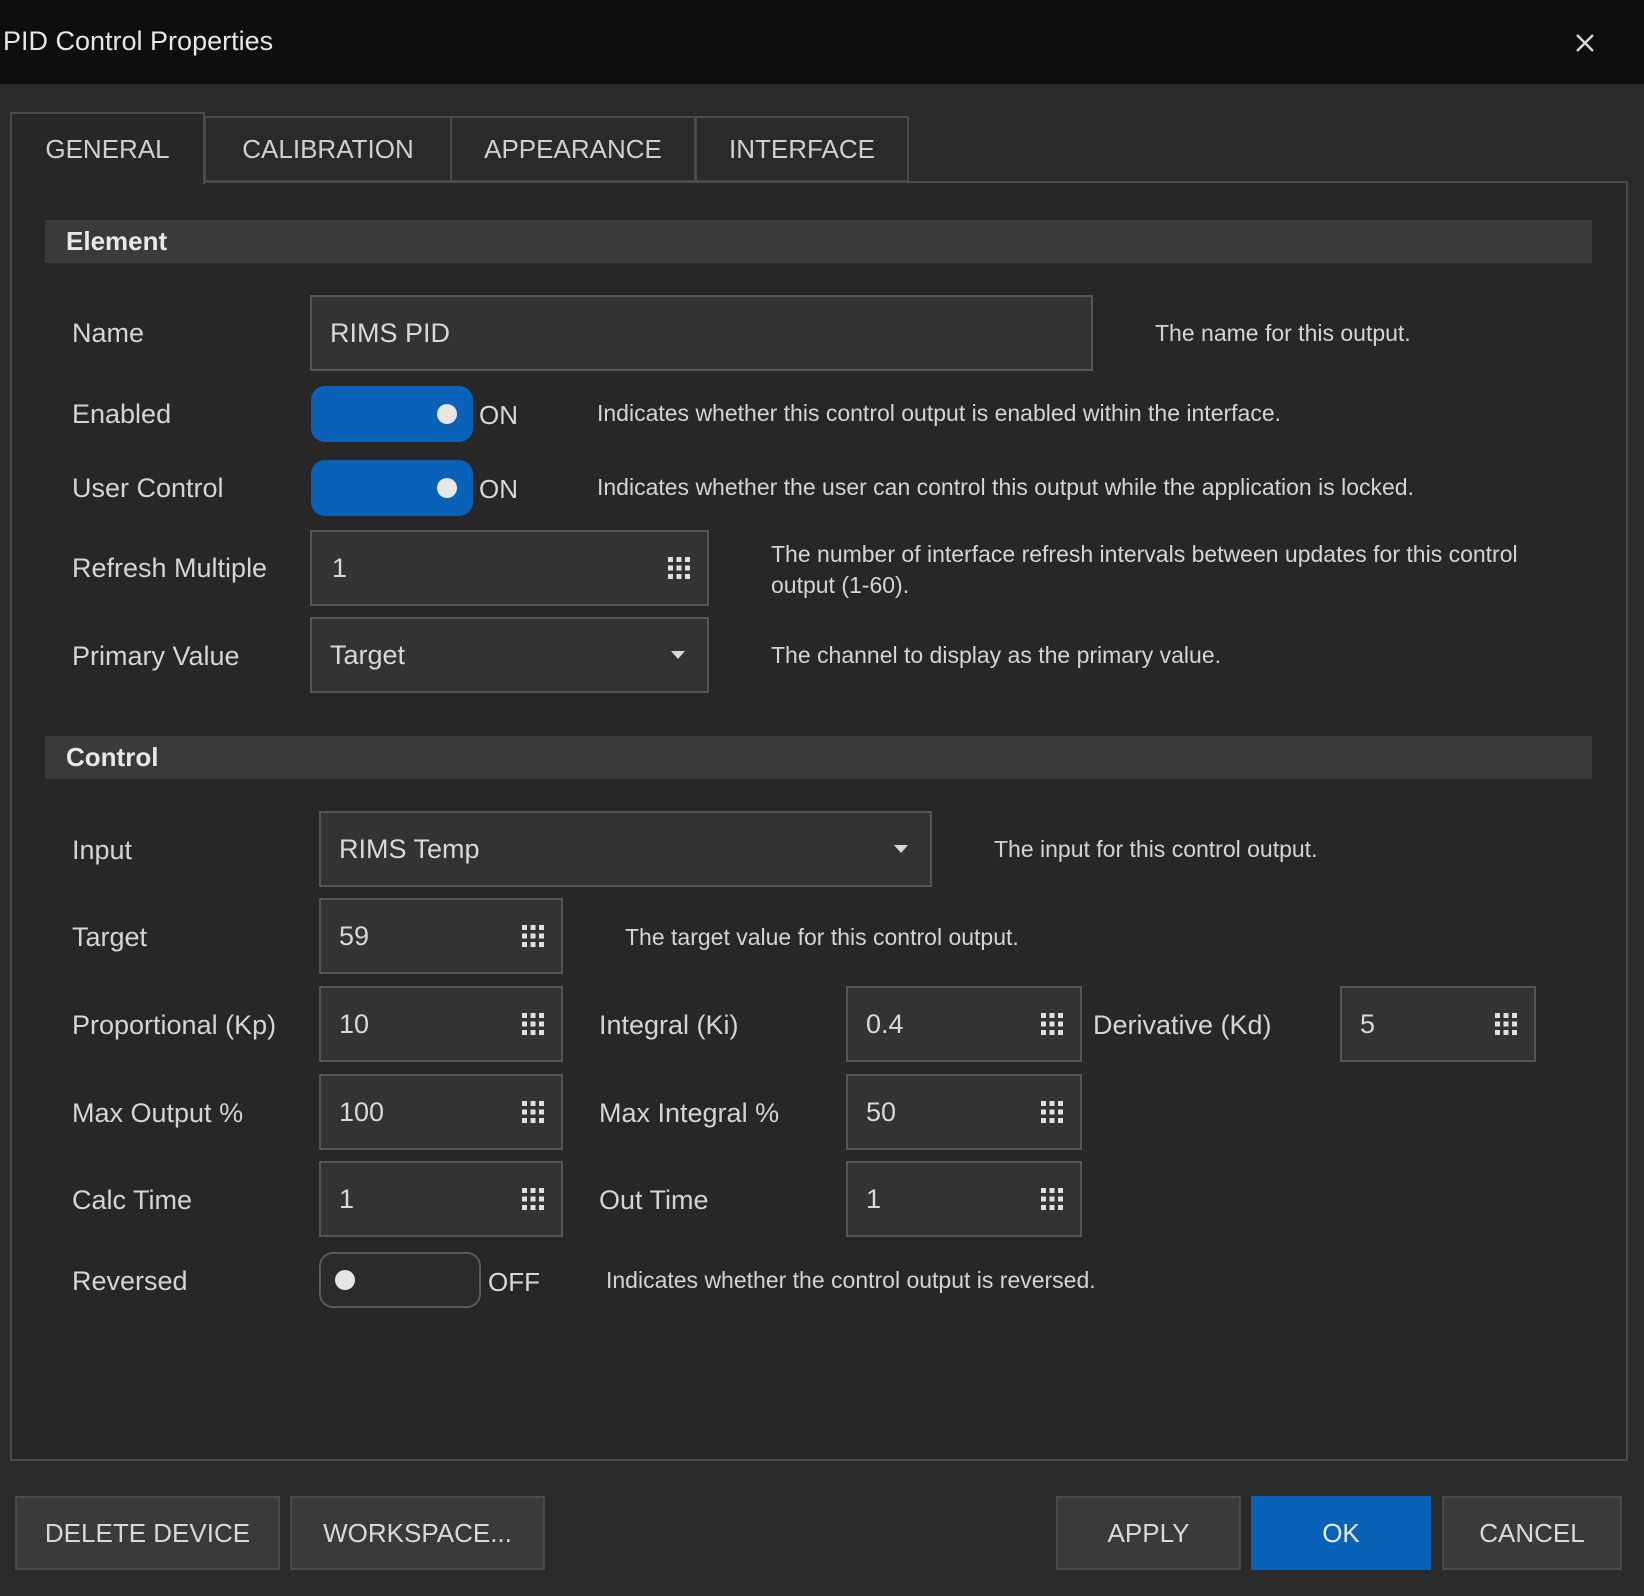 The width and height of the screenshot is (1644, 1596). I want to click on ki-label: Integral (Ki), so click(669, 1025).